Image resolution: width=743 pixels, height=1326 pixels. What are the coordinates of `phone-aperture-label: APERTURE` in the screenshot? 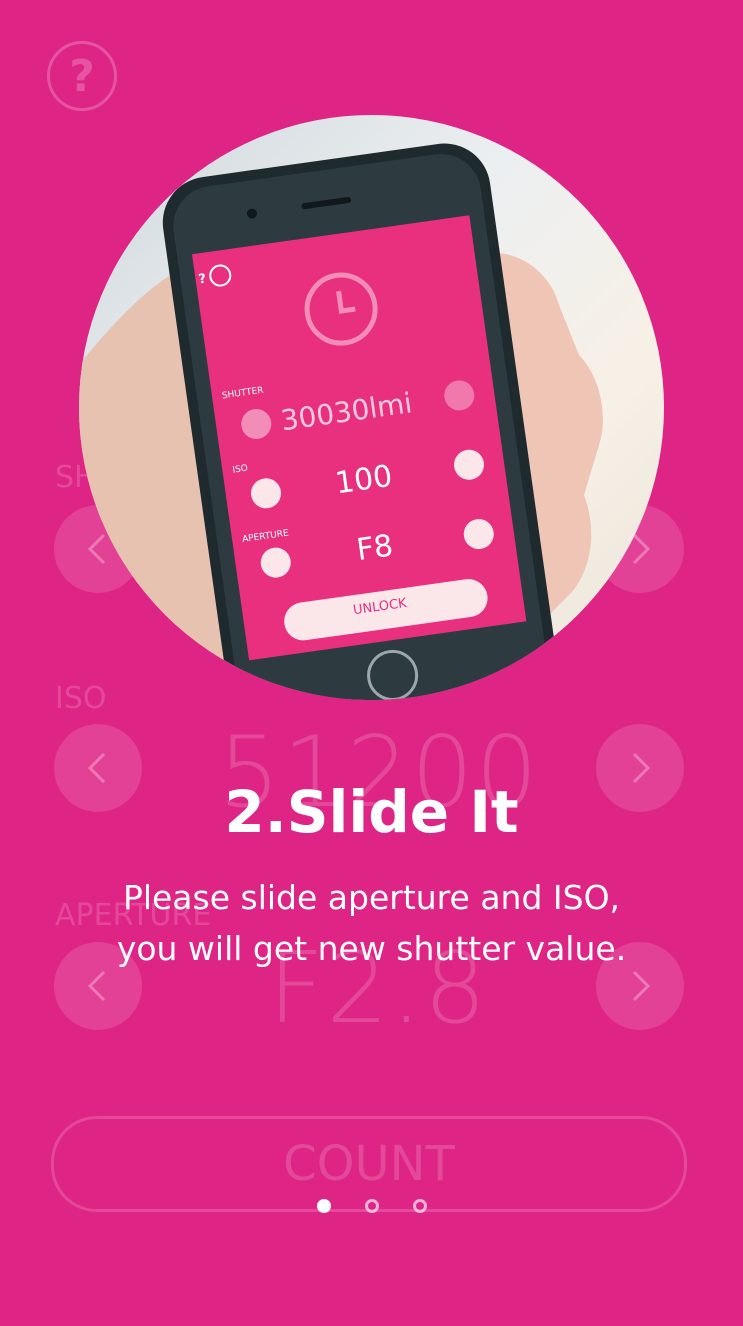 It's located at (265, 537).